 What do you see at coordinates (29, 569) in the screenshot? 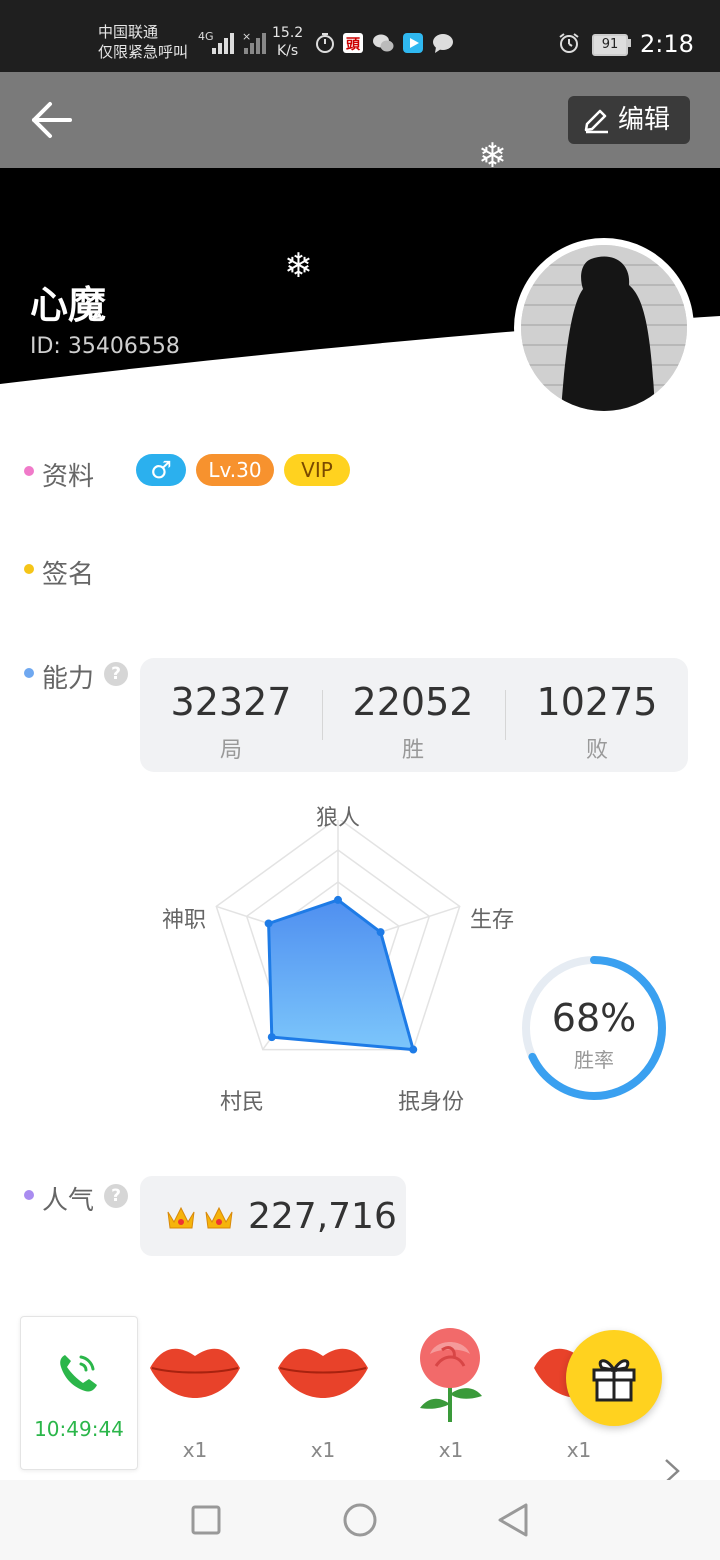
I see `signature-dot` at bounding box center [29, 569].